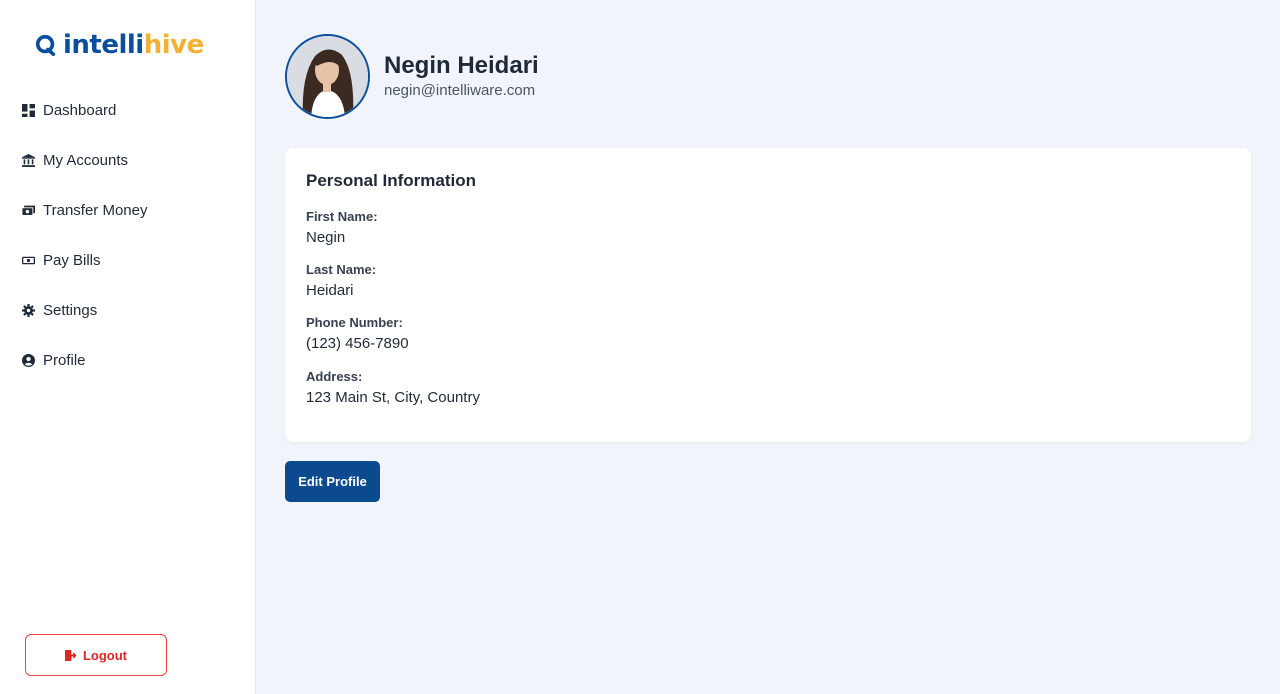  I want to click on profile-name: Negin Heidari, so click(461, 65).